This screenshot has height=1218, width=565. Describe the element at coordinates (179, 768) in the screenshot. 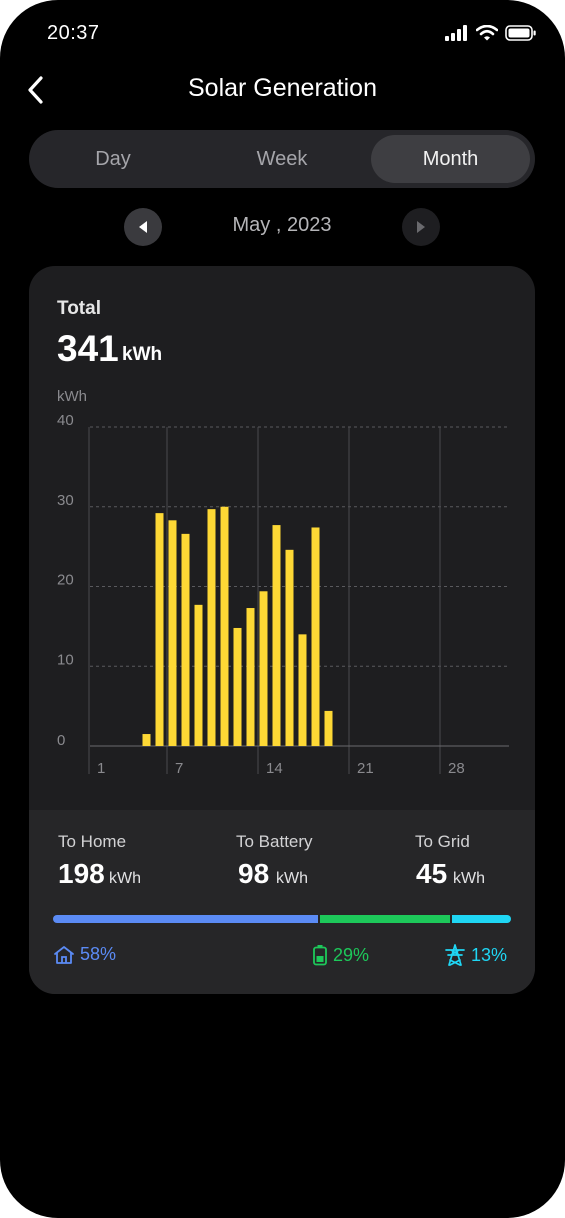

I see `x-tick-label: 7` at that location.